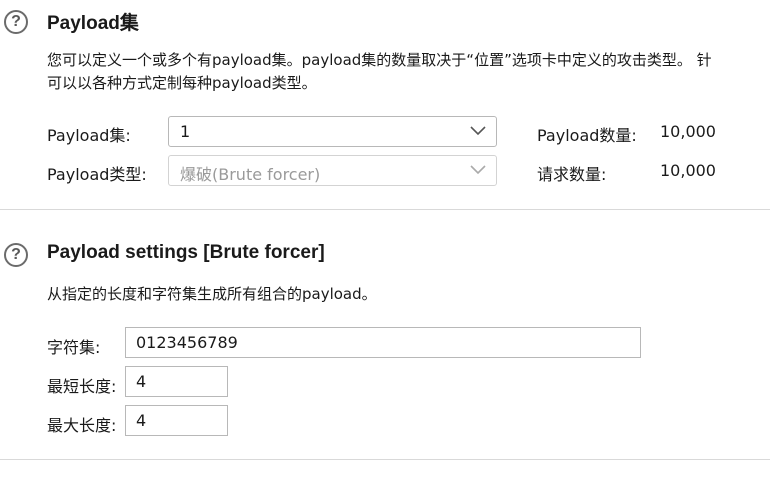 This screenshot has width=770, height=483. Describe the element at coordinates (332, 170) in the screenshot. I see `payload-type-dropdown: 爆破(Brute forcer)` at that location.